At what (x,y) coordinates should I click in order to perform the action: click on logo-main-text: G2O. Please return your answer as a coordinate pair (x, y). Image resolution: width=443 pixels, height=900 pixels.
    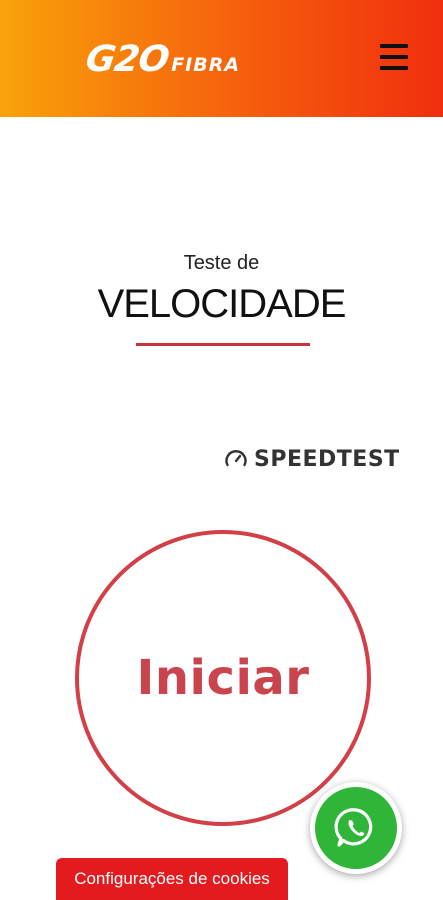
    Looking at the image, I should click on (127, 59).